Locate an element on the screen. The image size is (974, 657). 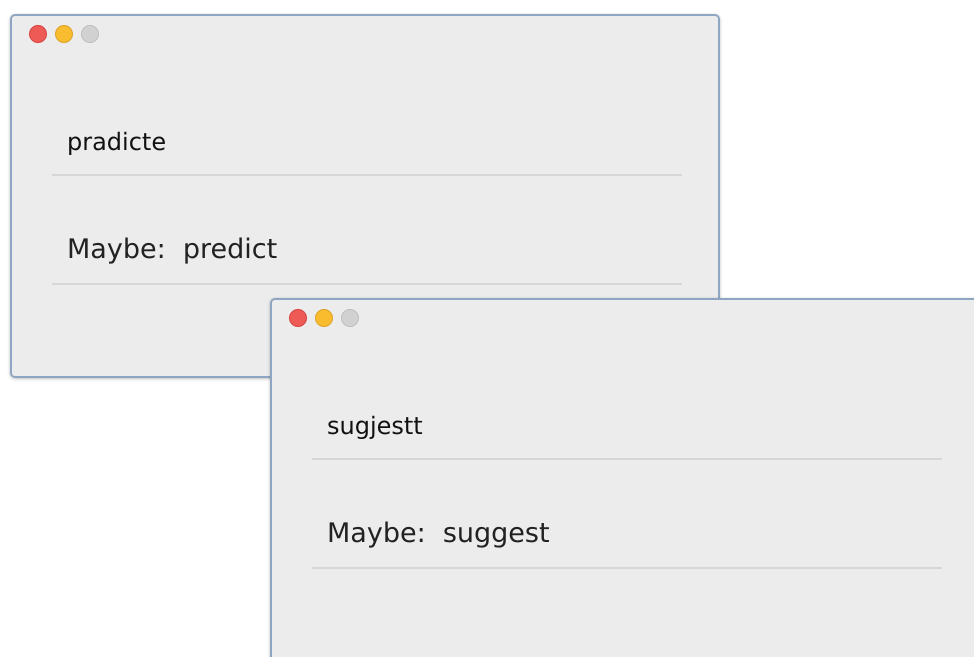
word-field: pradicte is located at coordinates (367, 142).